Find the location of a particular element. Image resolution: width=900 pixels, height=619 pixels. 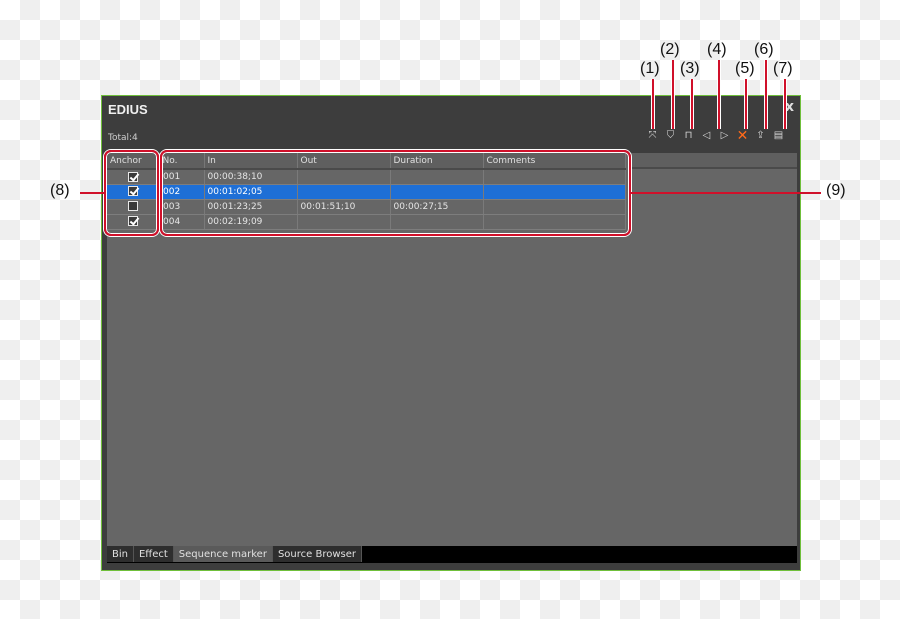

callout-4: (4) is located at coordinates (717, 49).